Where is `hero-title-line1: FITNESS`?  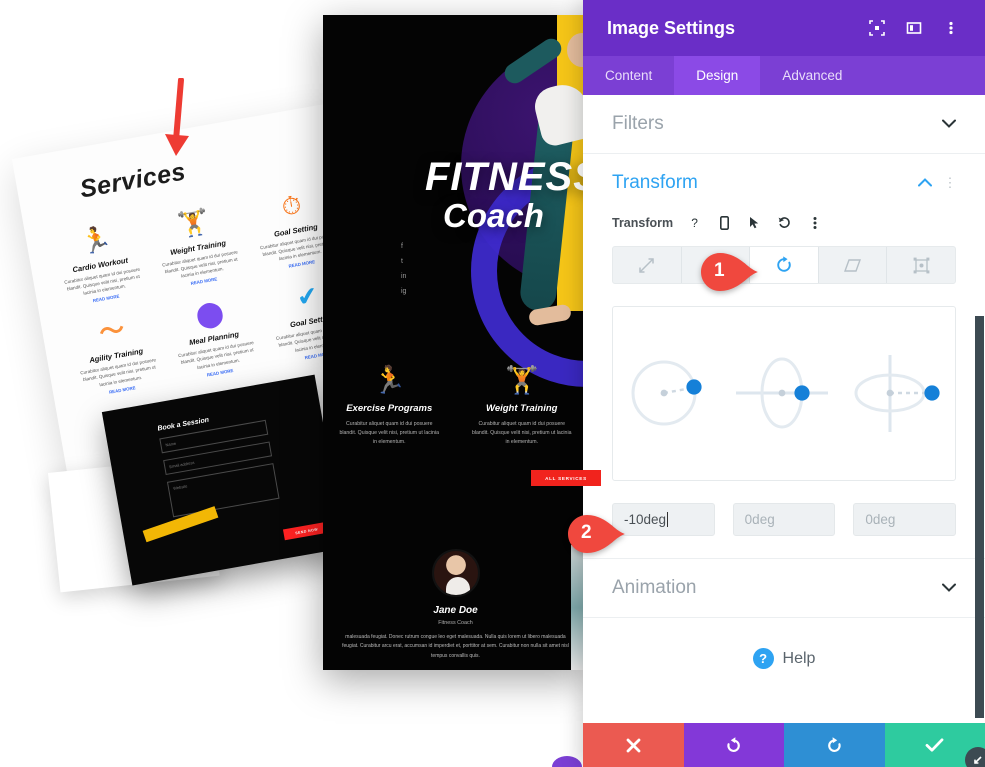 hero-title-line1: FITNESS is located at coordinates (506, 177).